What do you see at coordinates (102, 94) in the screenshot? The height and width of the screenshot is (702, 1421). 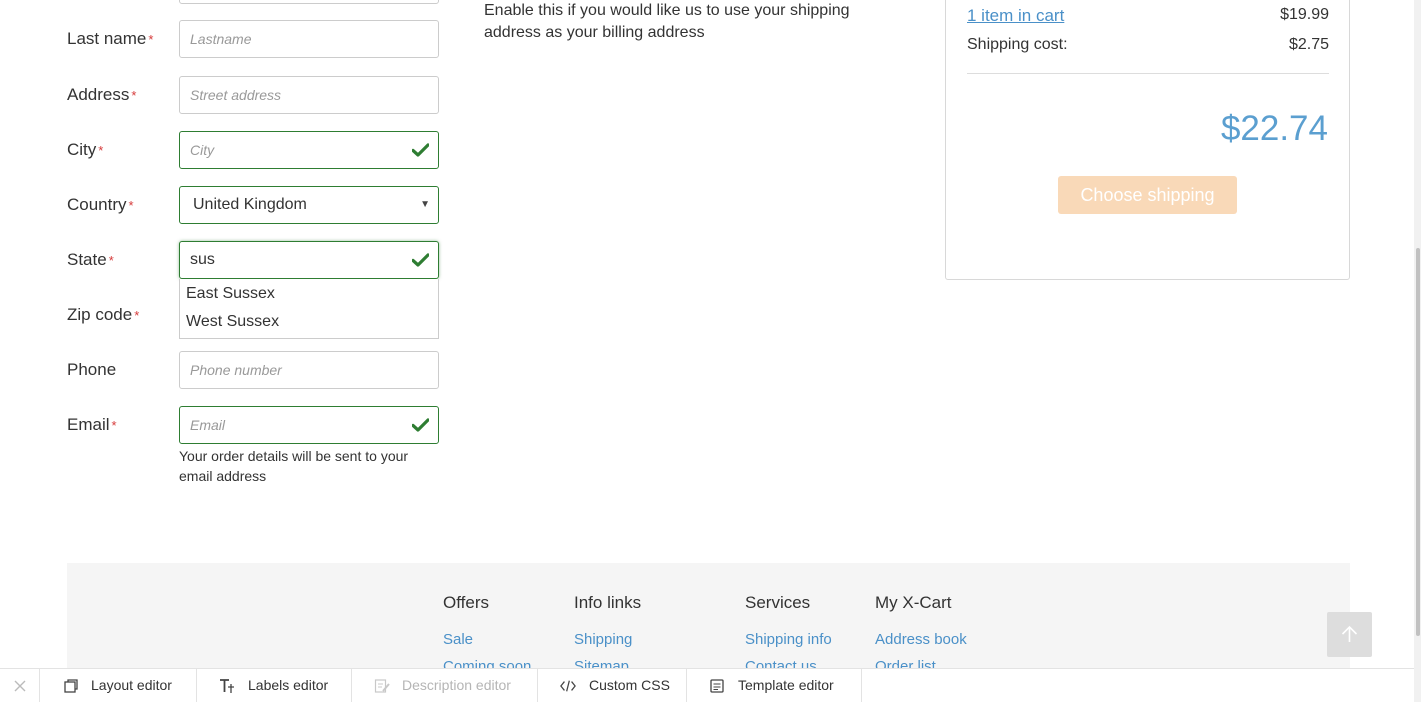 I see `address-label: Address *` at bounding box center [102, 94].